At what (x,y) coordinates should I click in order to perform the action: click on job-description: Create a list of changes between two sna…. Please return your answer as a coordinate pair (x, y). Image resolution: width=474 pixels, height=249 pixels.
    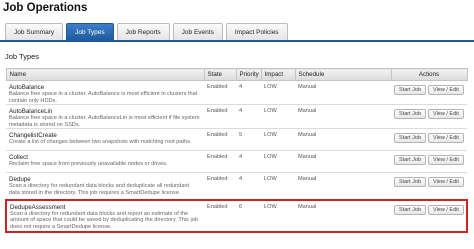
    Looking at the image, I should click on (100, 142).